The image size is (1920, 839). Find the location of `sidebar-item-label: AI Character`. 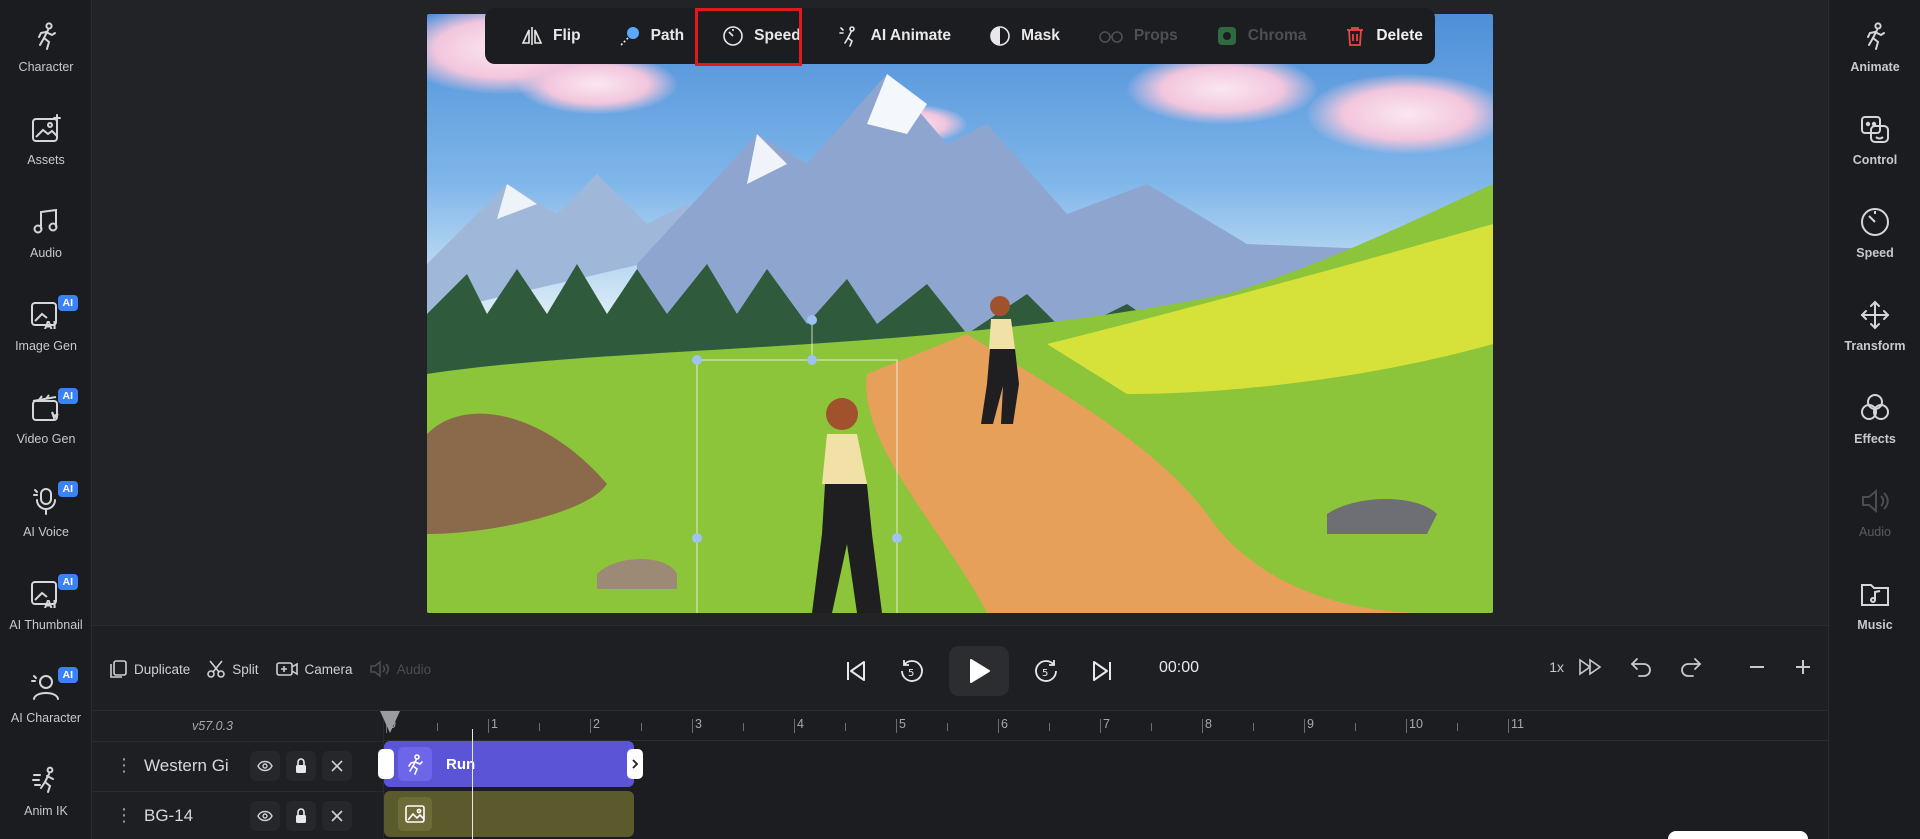

sidebar-item-label: AI Character is located at coordinates (46, 718).